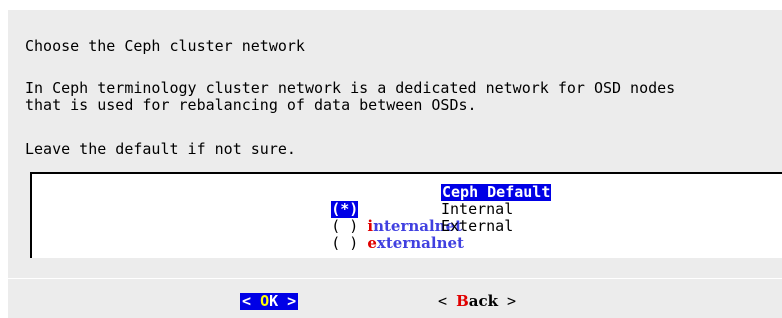 The height and width of the screenshot is (318, 782). I want to click on button-bar-divider, so click(395, 278).